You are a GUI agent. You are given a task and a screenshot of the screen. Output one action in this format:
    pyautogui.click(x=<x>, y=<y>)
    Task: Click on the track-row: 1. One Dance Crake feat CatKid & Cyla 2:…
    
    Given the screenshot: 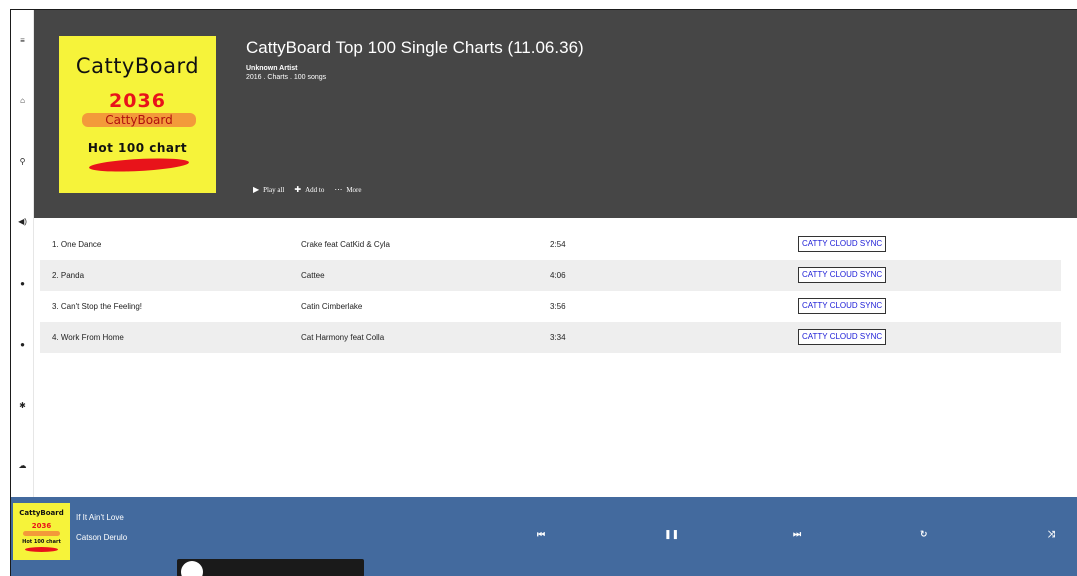 What is the action you would take?
    pyautogui.click(x=550, y=244)
    